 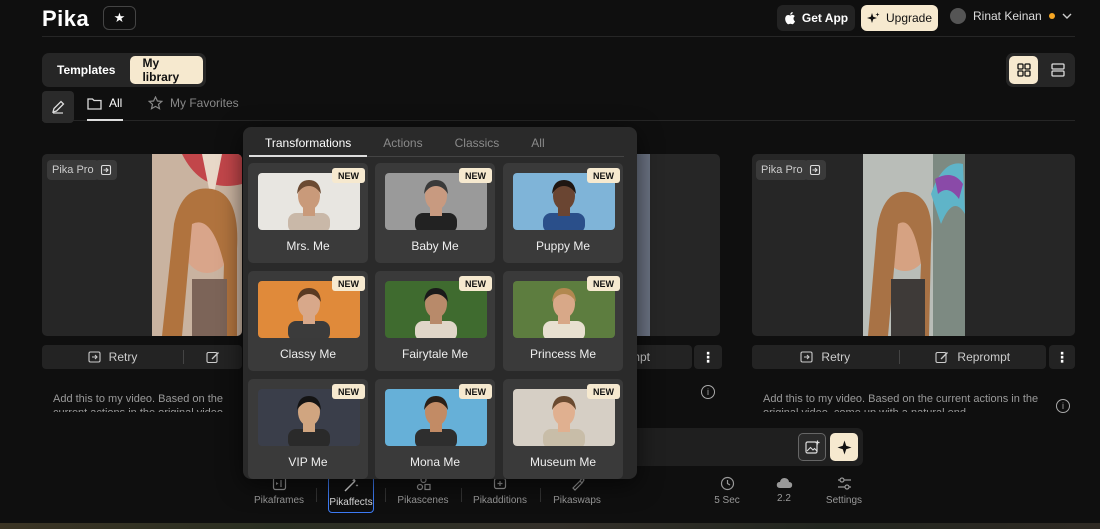 I want to click on model-label: 2.2, so click(x=784, y=498).